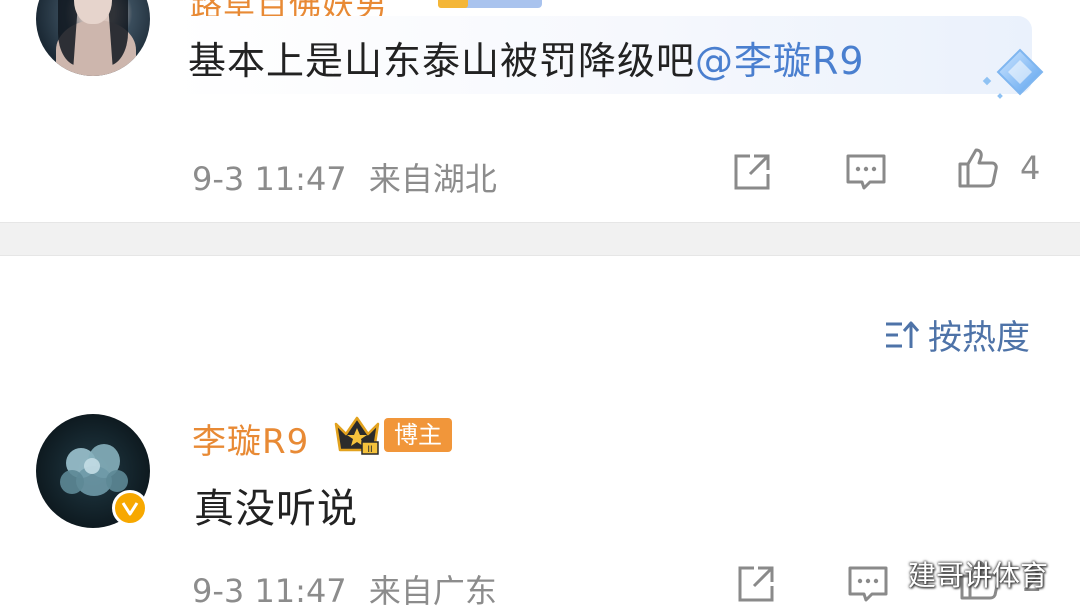 Image resolution: width=1080 pixels, height=612 pixels. I want to click on watermark: 建哥讲体育, so click(978, 575).